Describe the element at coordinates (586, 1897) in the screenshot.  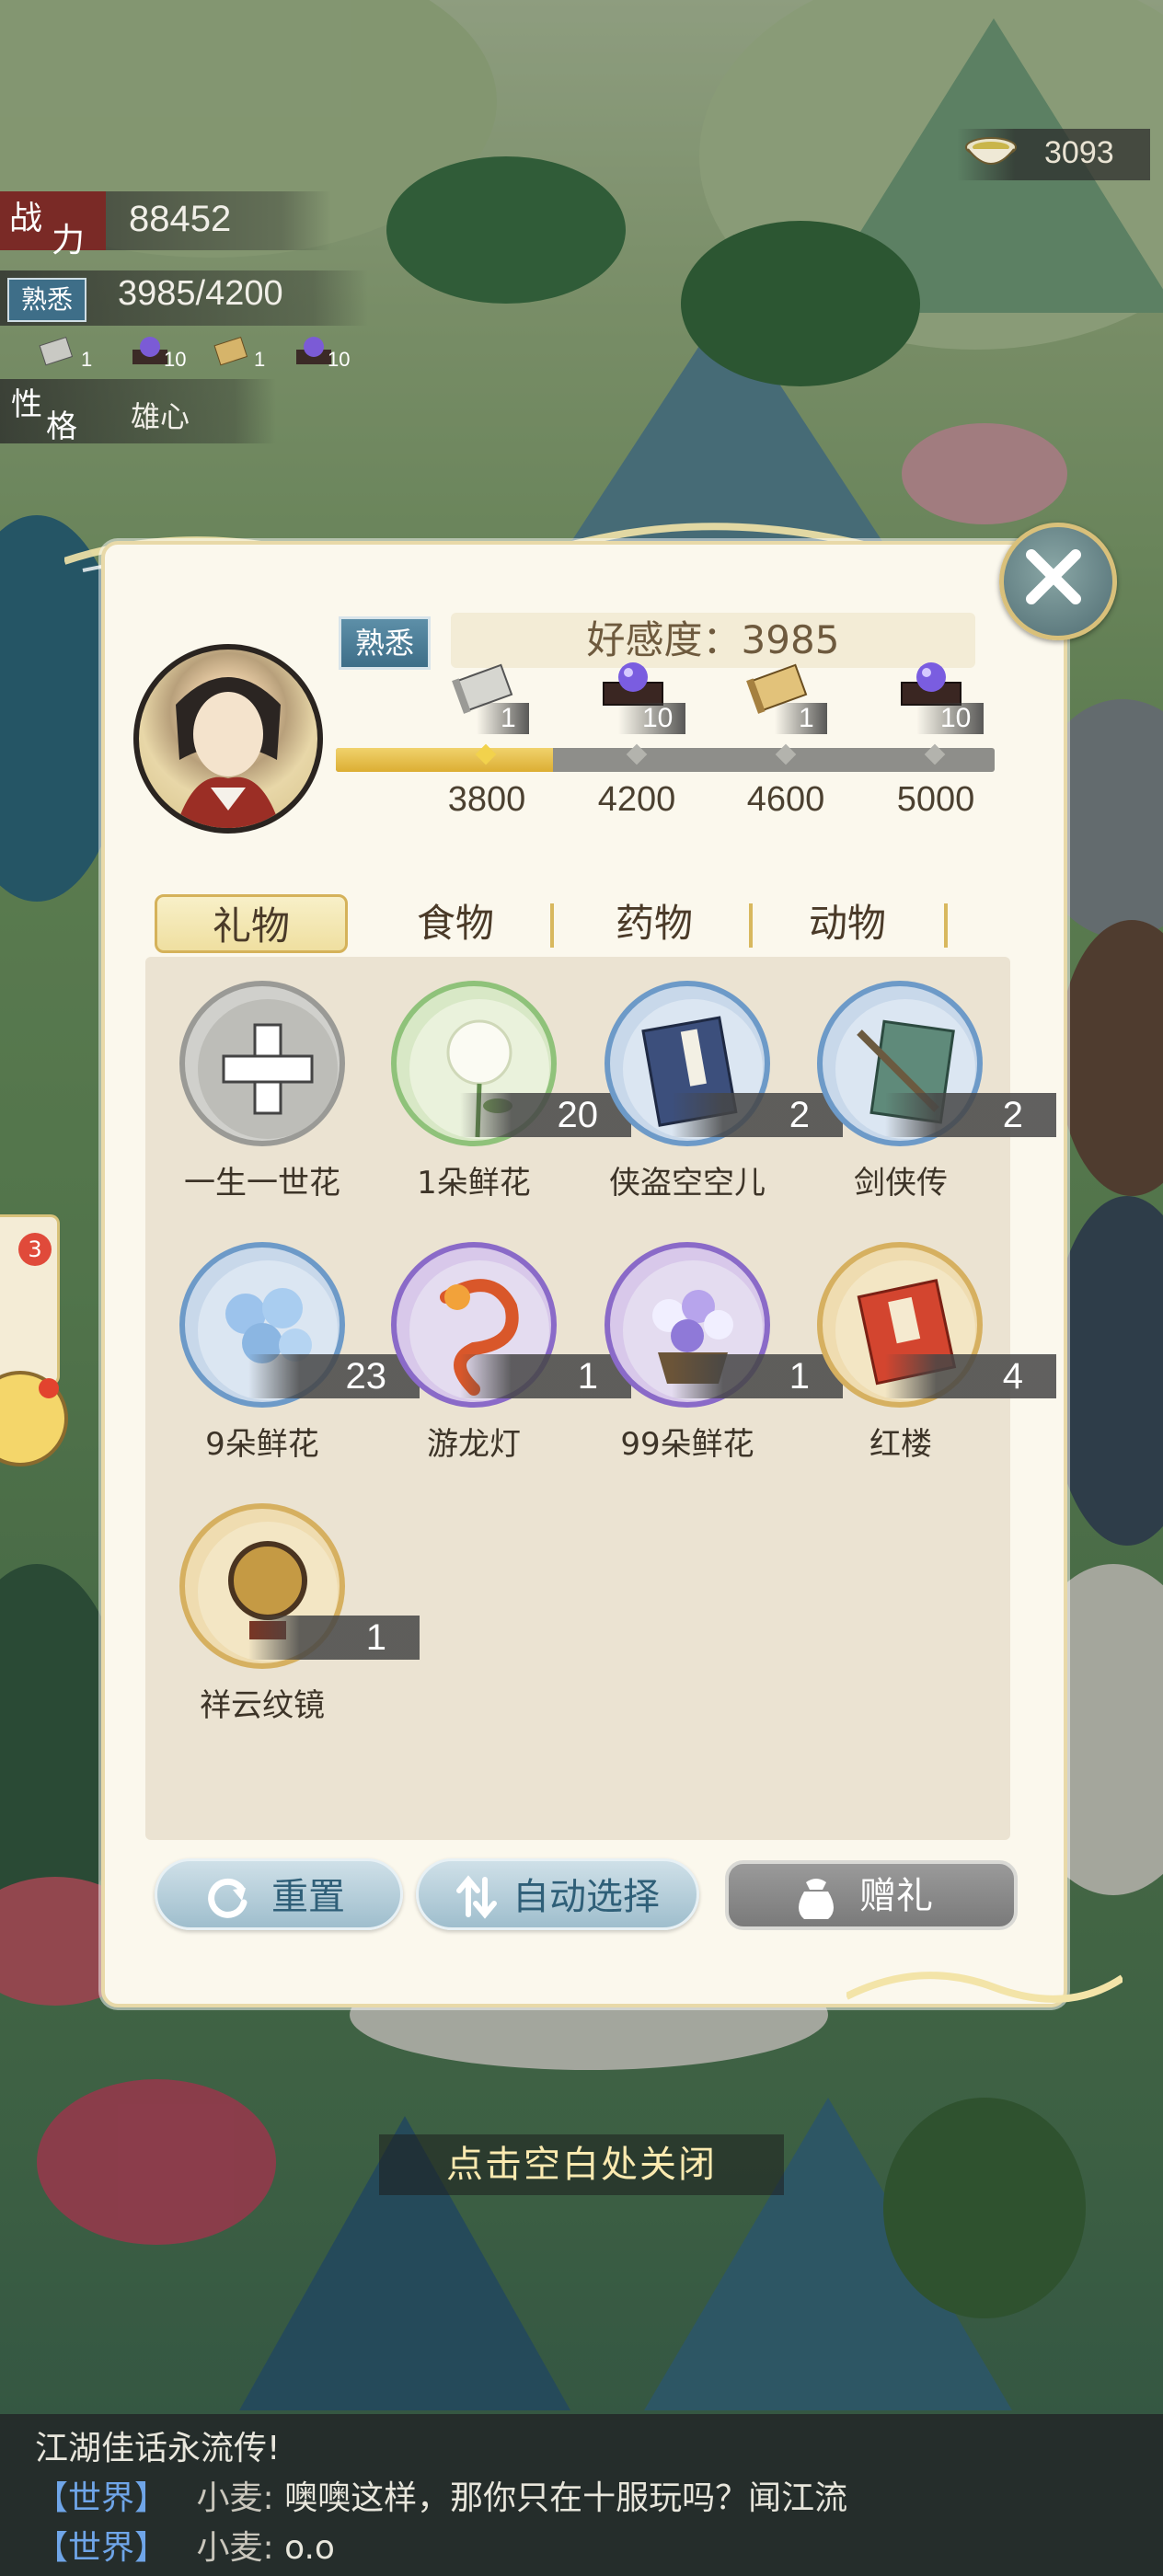
I see `auto-select-label: 自动选择` at that location.